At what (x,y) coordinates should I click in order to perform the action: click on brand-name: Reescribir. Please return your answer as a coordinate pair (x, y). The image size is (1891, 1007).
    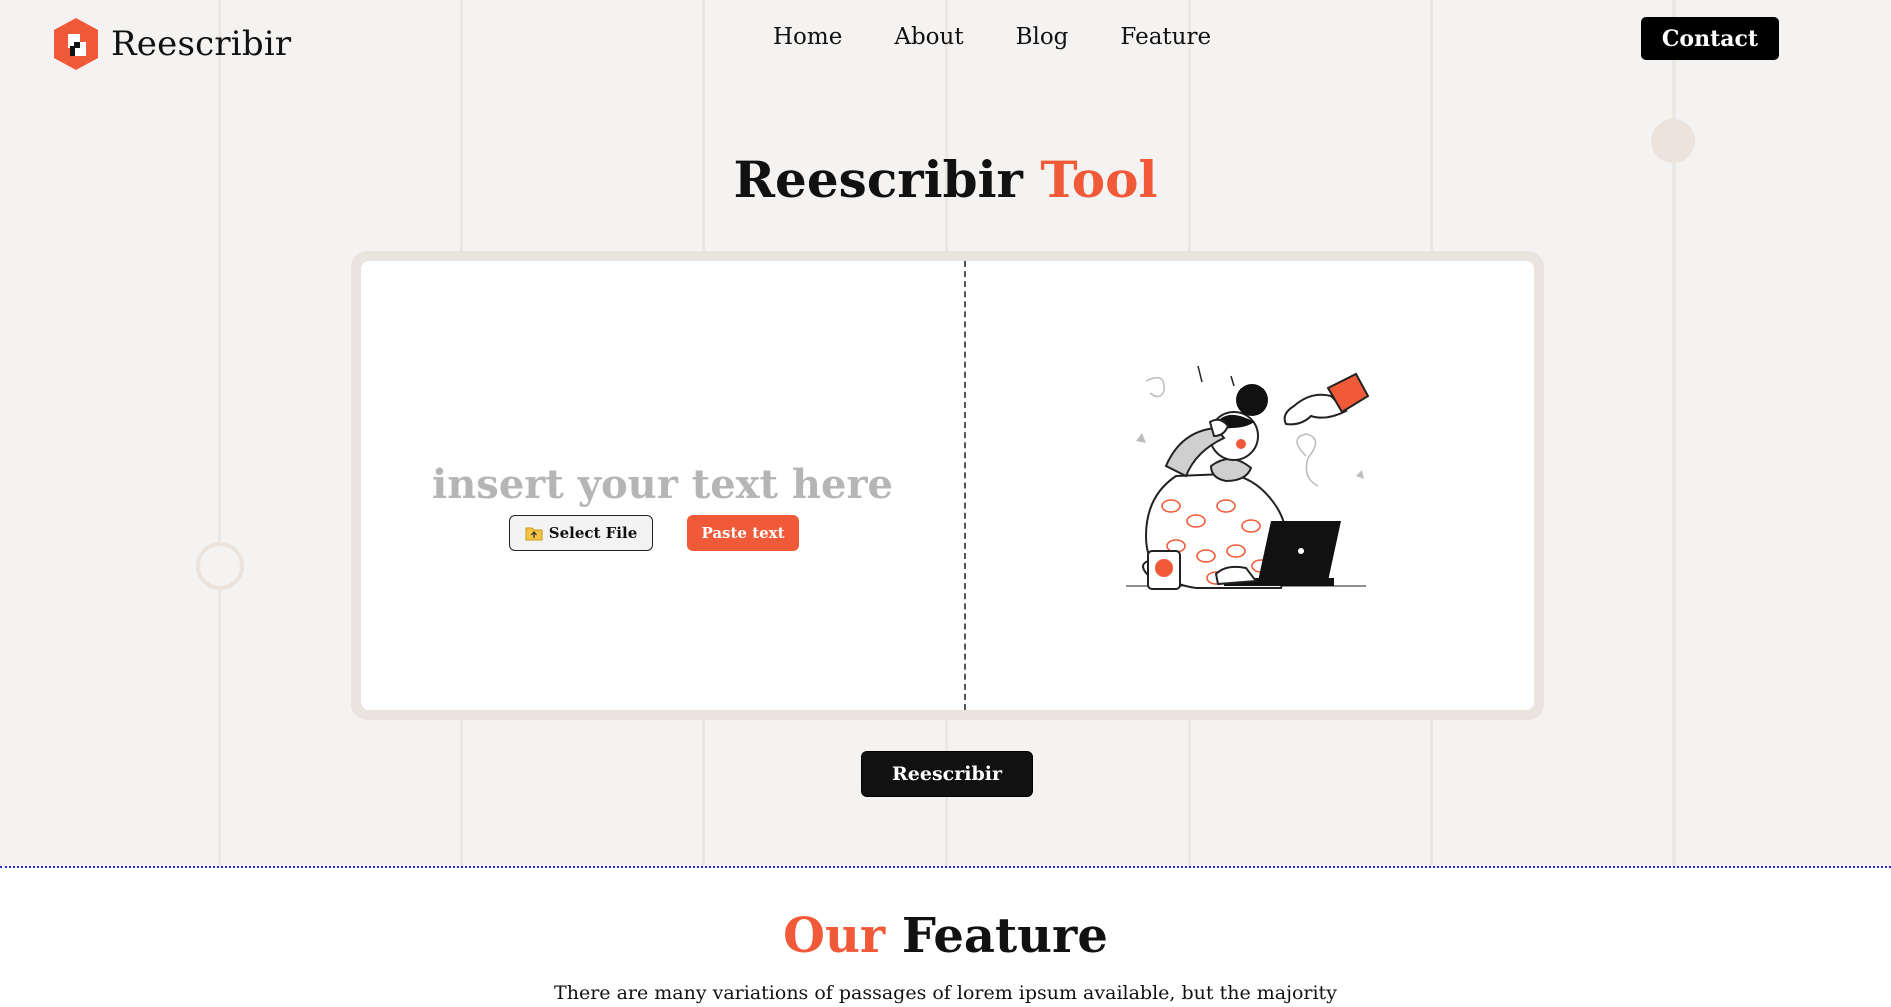
    Looking at the image, I should click on (201, 44).